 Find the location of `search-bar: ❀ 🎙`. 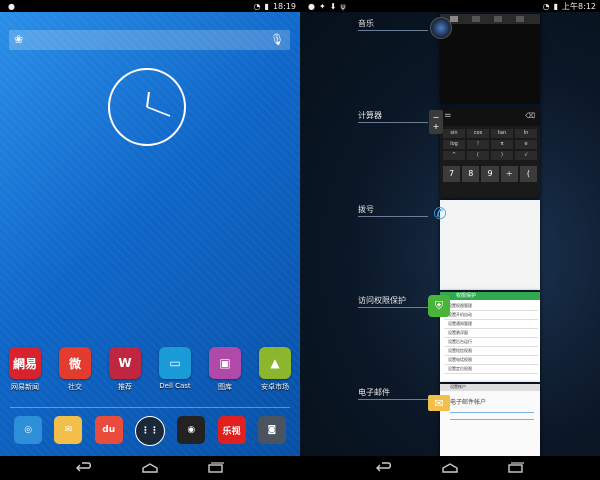

search-bar: ❀ 🎙 is located at coordinates (149, 40).